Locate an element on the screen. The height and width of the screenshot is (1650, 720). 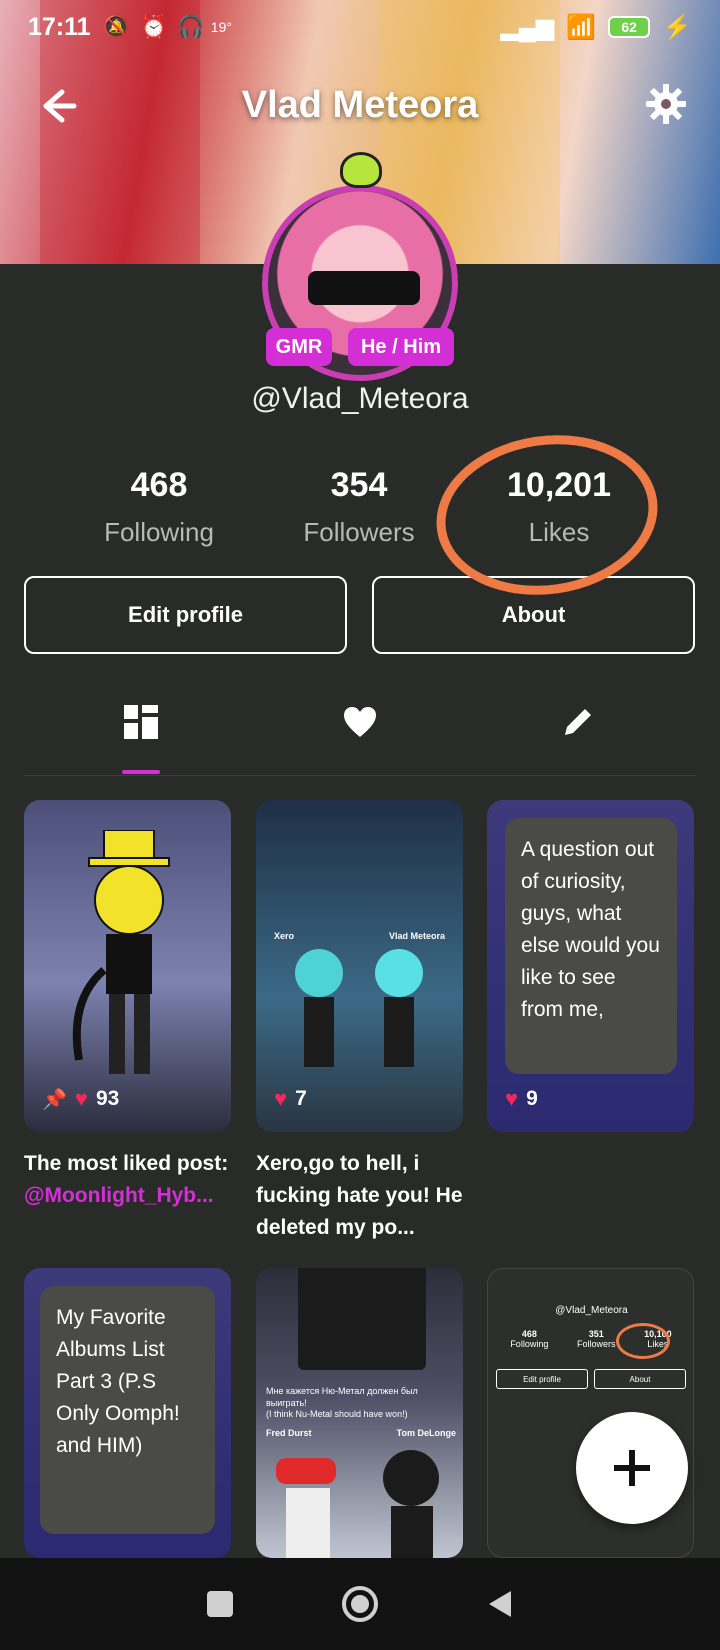
back-button is located at coordinates (56, 106).